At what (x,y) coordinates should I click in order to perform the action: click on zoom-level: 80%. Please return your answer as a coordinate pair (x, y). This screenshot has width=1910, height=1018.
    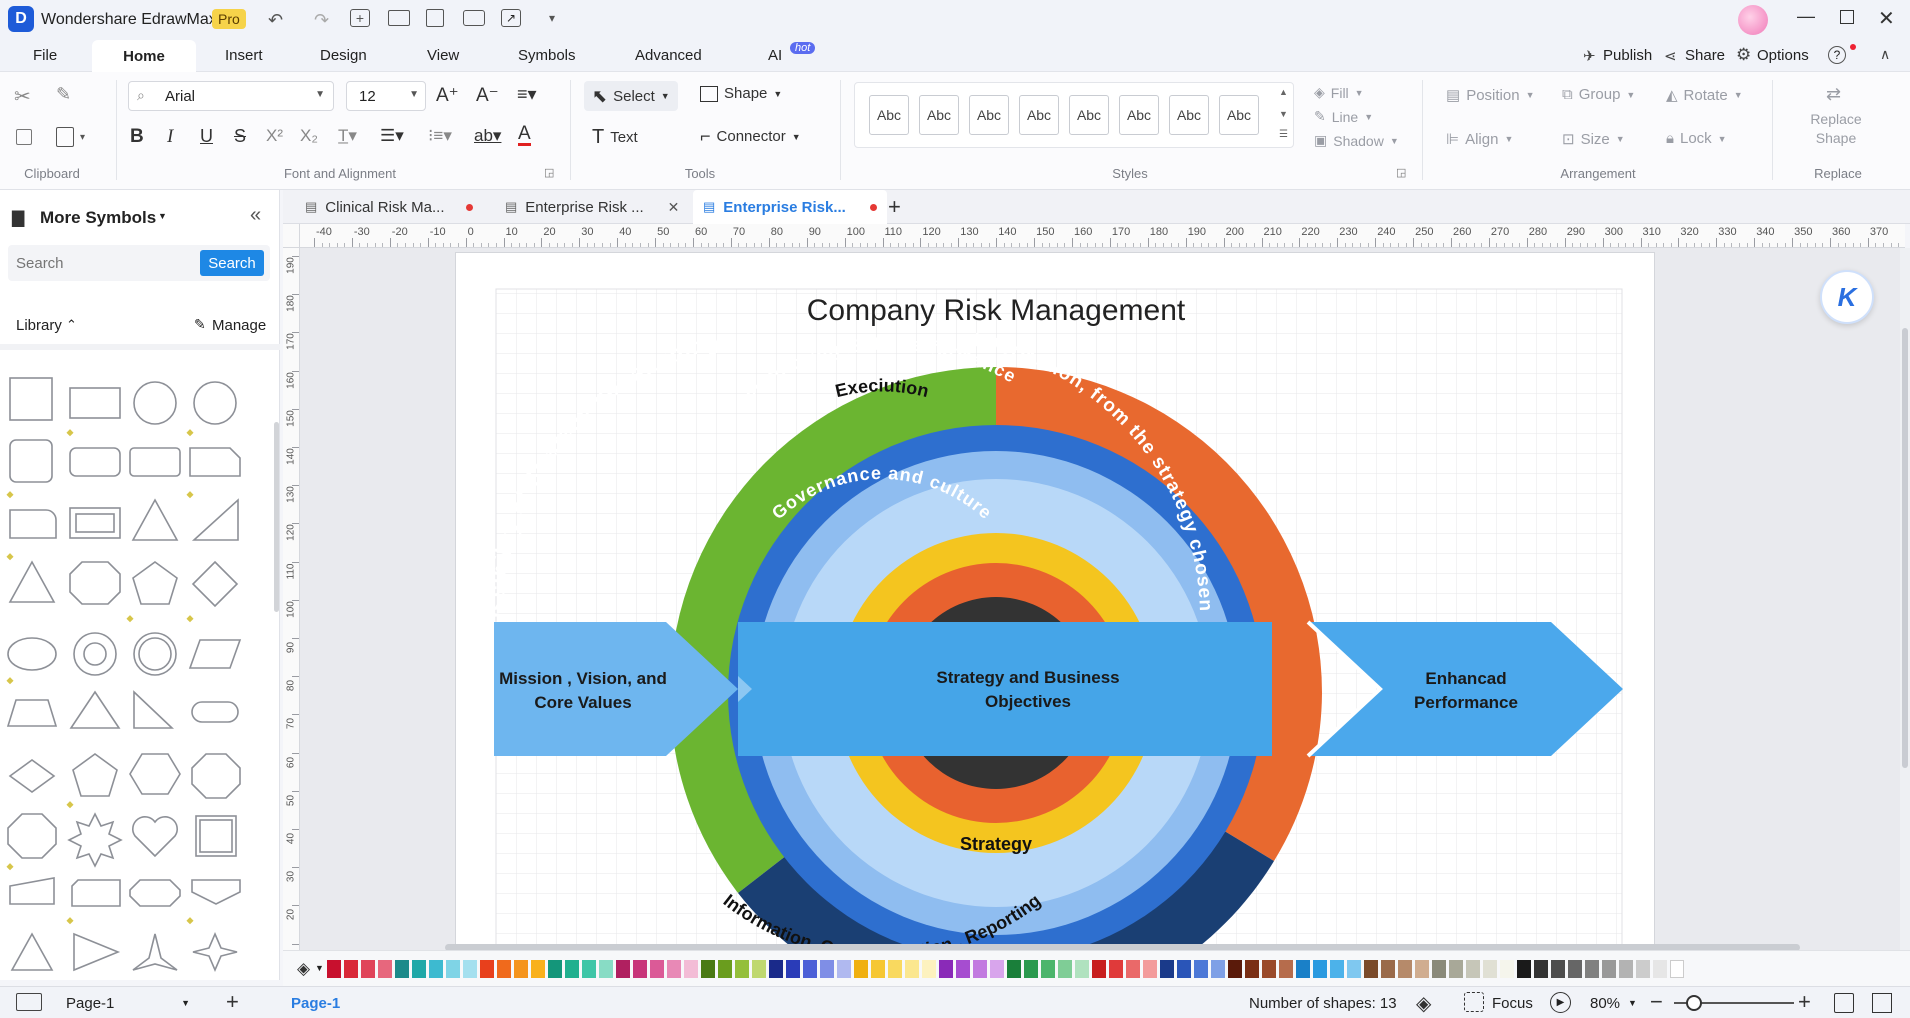
    Looking at the image, I should click on (1605, 1003).